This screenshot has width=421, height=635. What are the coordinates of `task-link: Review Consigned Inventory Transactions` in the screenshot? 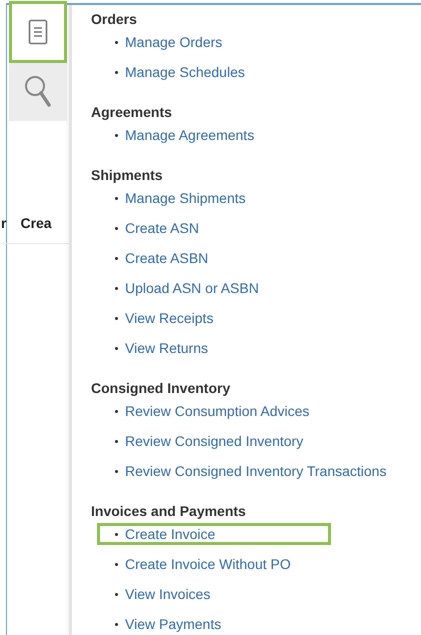 It's located at (243, 471).